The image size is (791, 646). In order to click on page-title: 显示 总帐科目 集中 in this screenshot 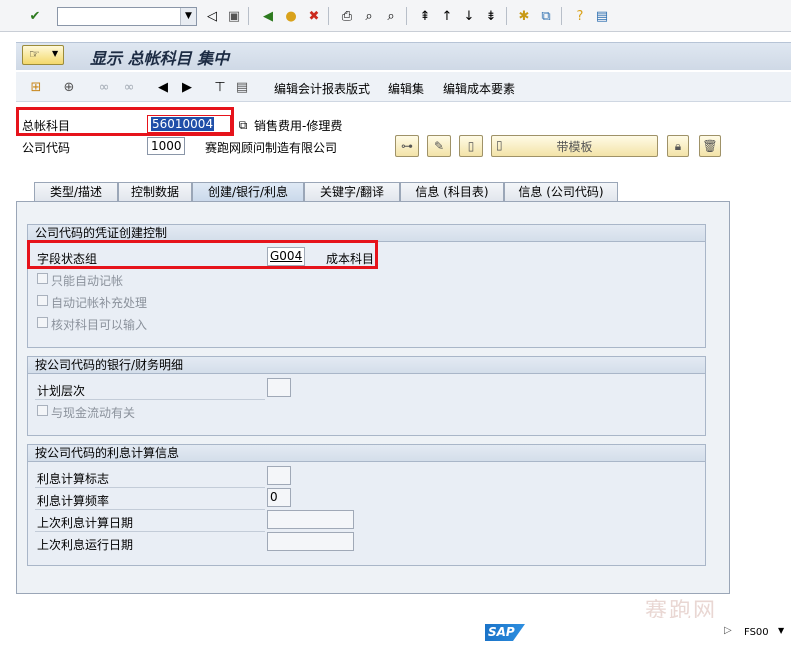, I will do `click(160, 58)`.